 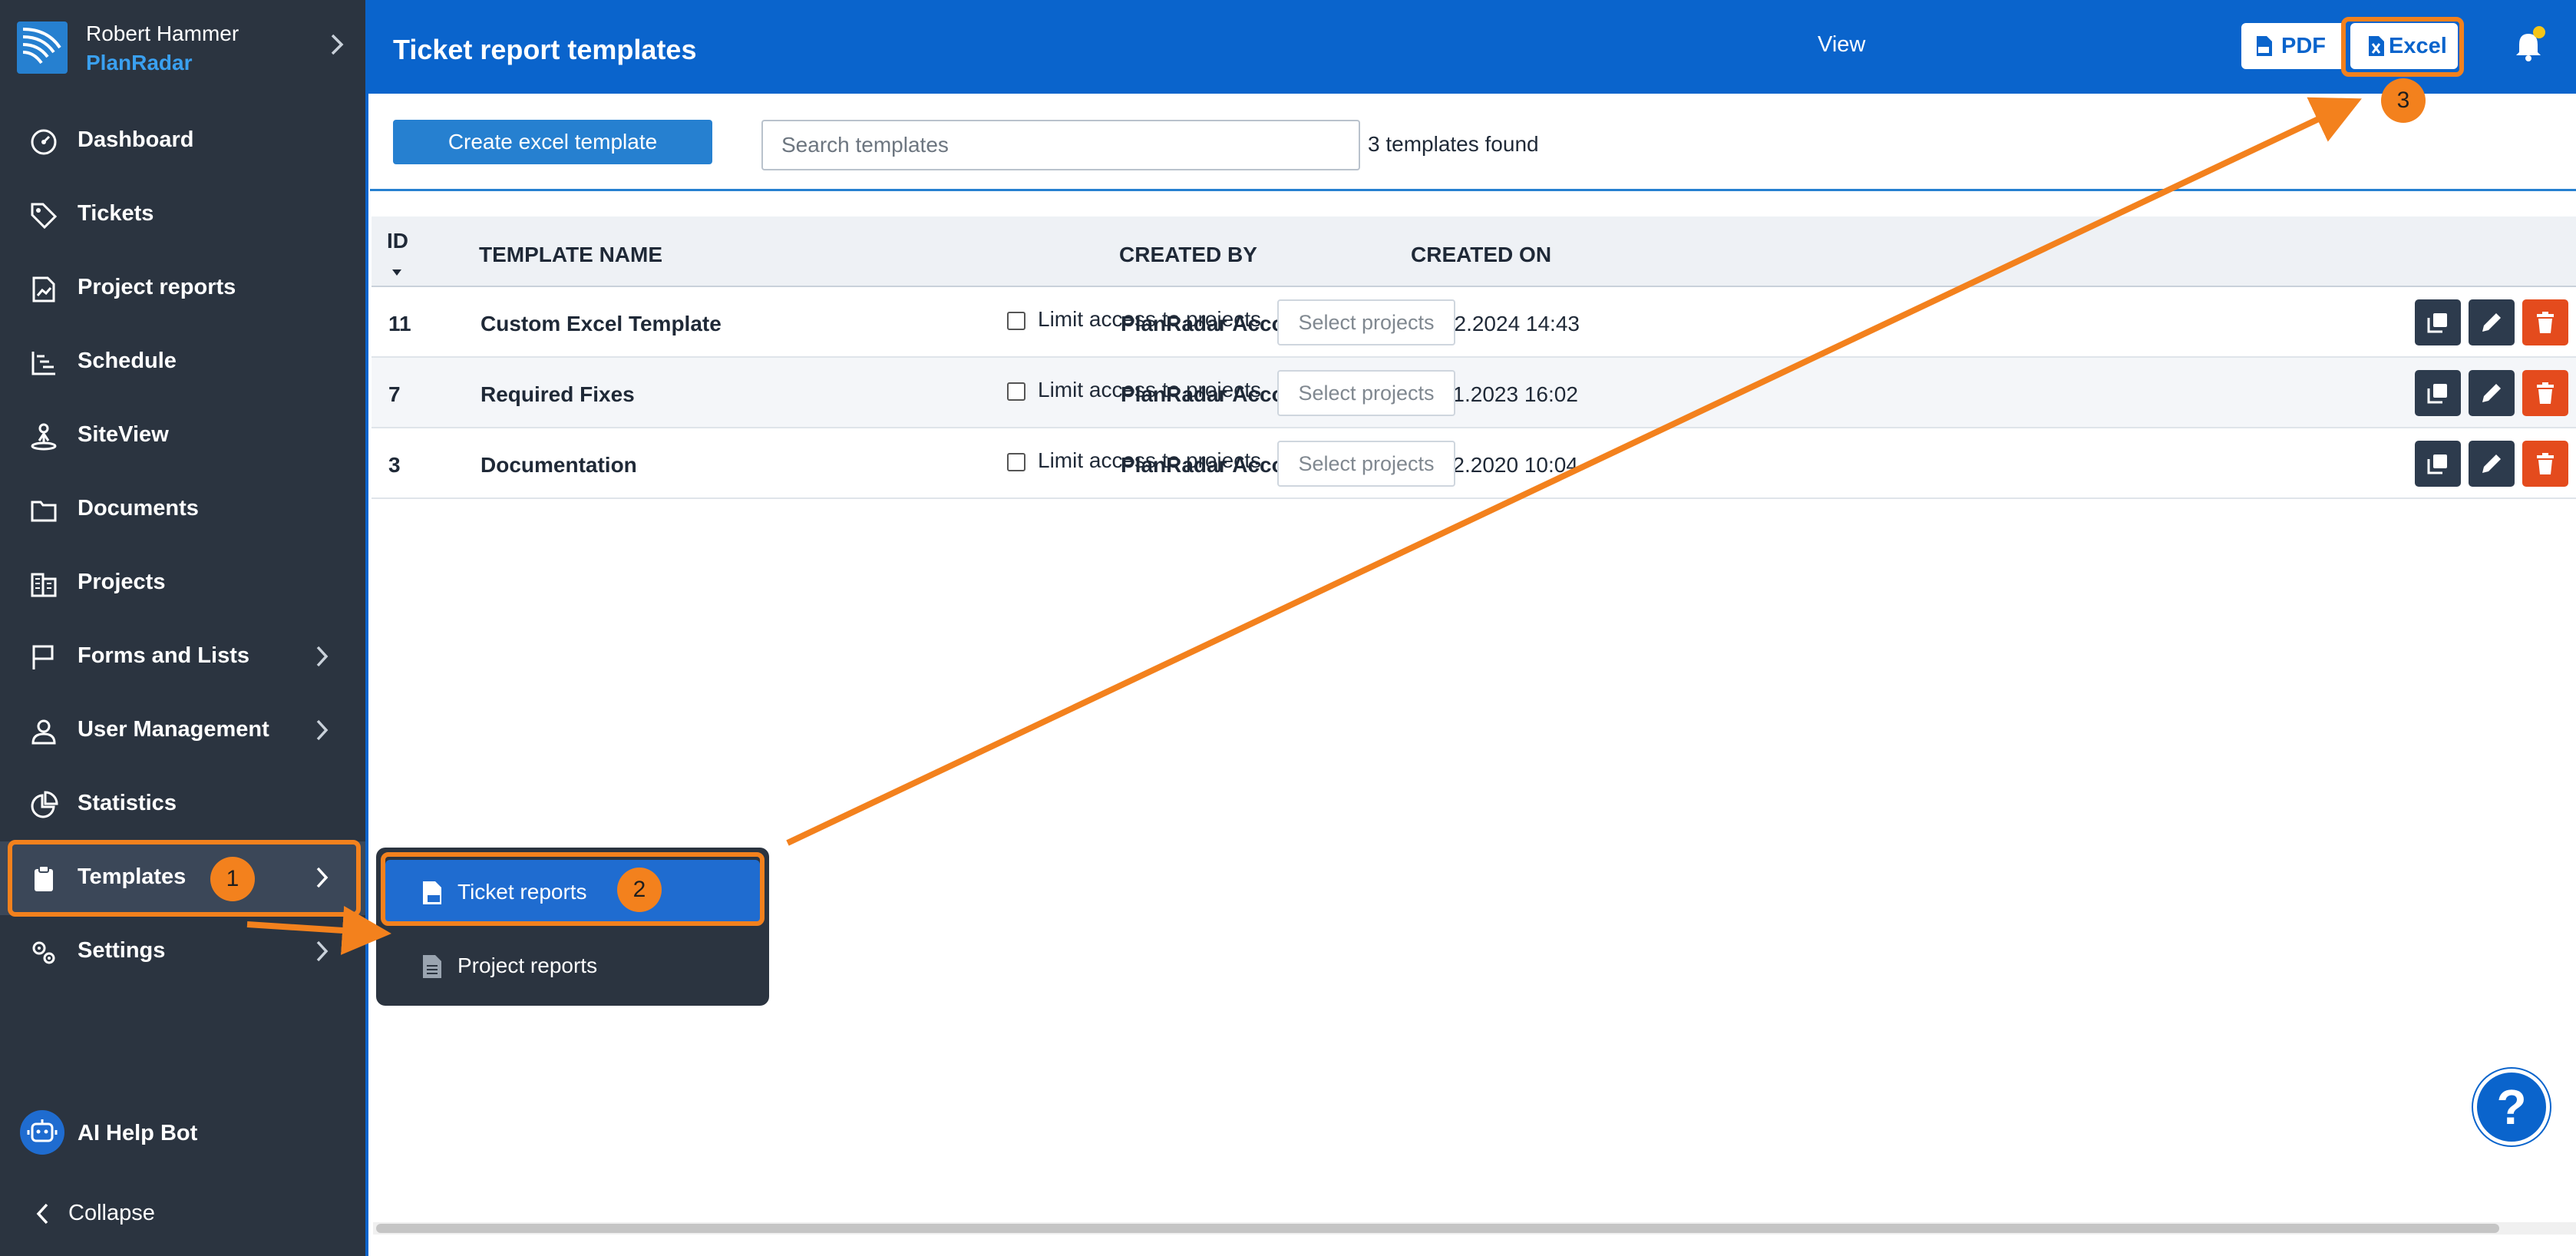 I want to click on pdf-label: PDF, so click(x=2303, y=46).